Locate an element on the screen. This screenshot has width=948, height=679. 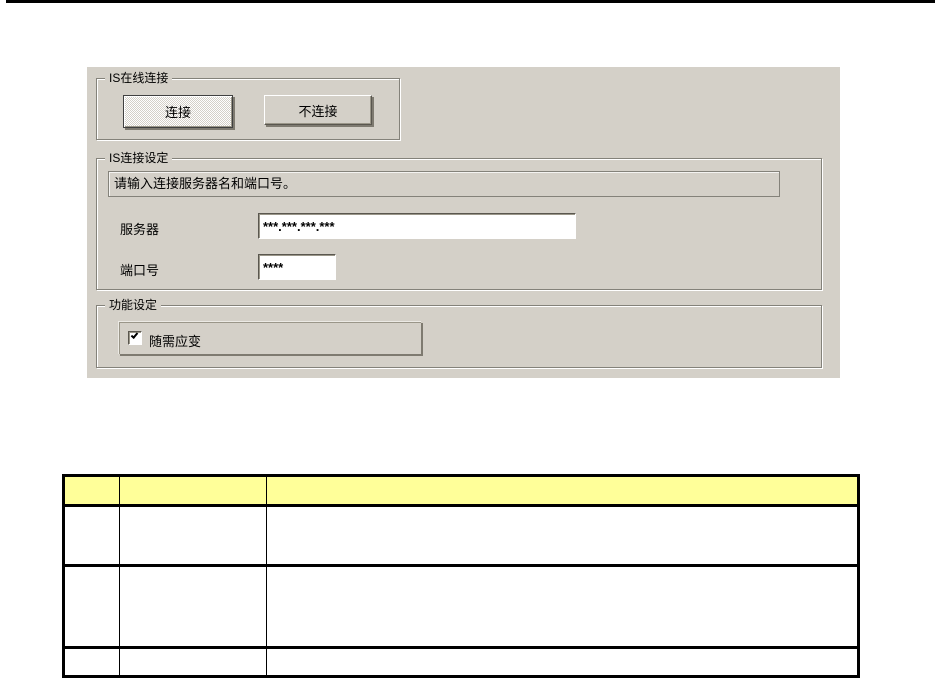
port-label: 端口号 is located at coordinates (140, 270).